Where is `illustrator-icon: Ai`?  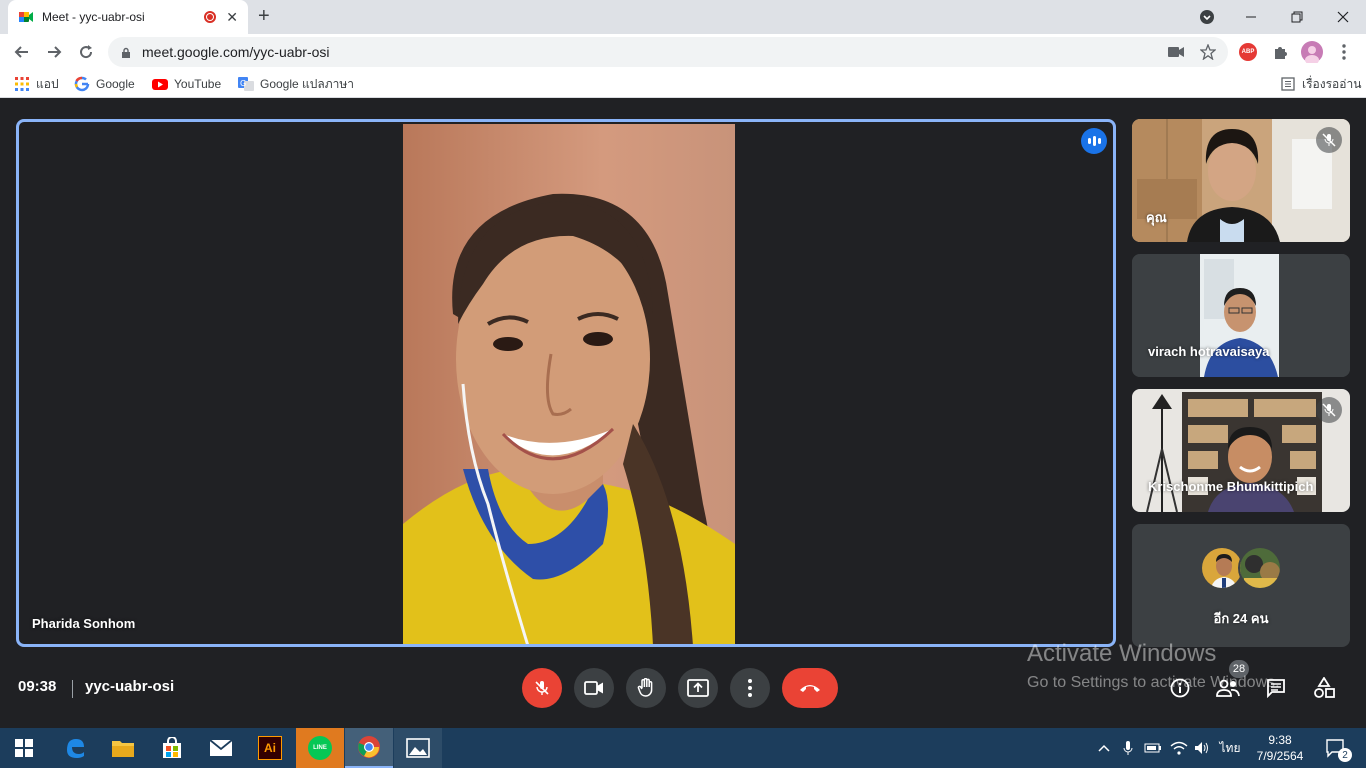 illustrator-icon: Ai is located at coordinates (270, 748).